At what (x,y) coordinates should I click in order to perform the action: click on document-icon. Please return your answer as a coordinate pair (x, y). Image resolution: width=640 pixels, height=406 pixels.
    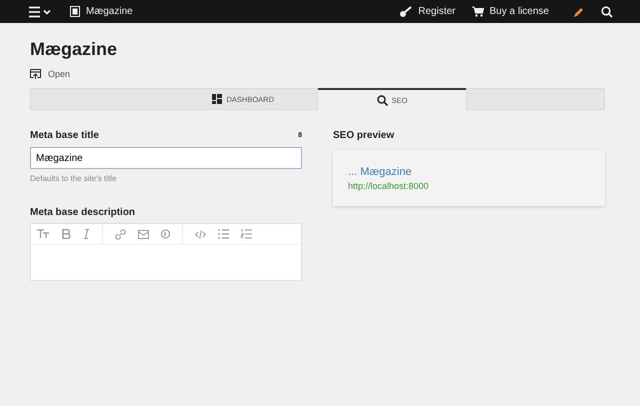
    Looking at the image, I should click on (75, 11).